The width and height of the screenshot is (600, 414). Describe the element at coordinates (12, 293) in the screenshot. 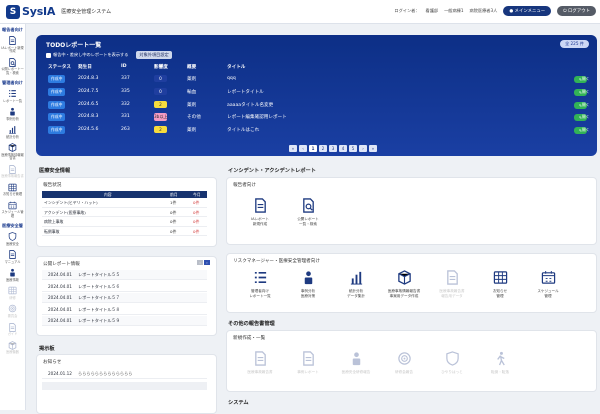

I see `sidebar-item: 研修` at that location.